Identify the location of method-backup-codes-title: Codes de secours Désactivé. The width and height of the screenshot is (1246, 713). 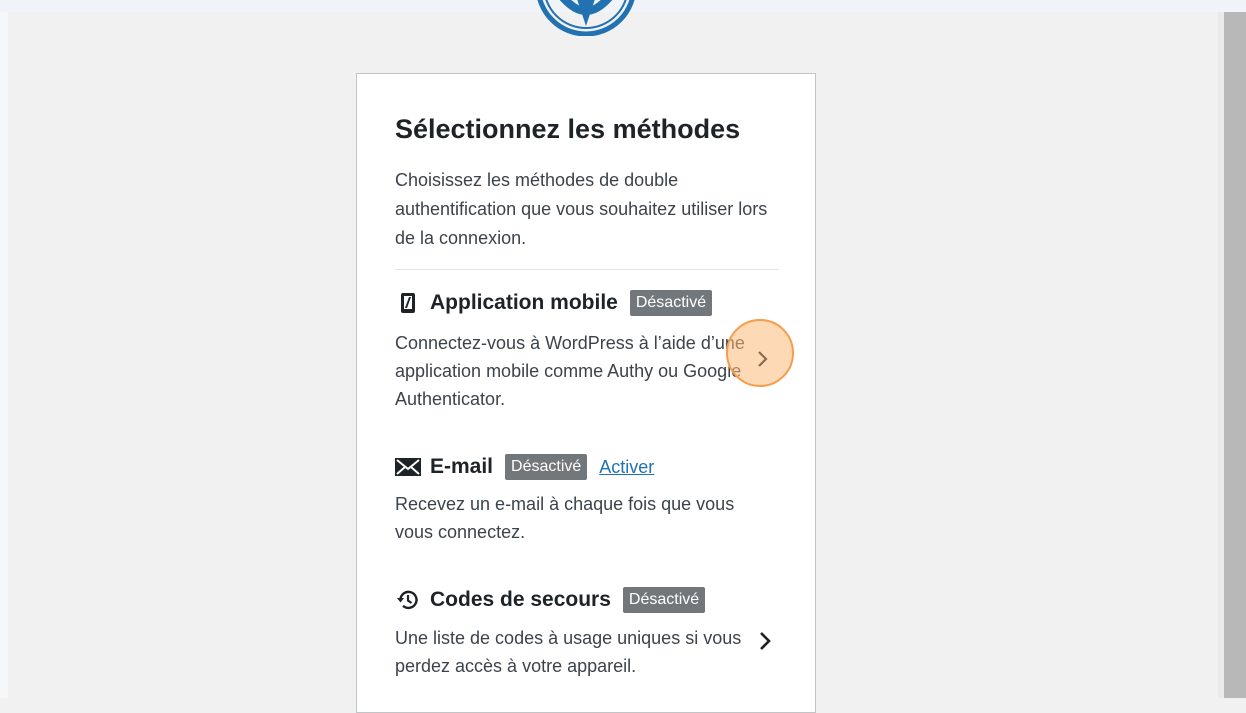
(550, 600).